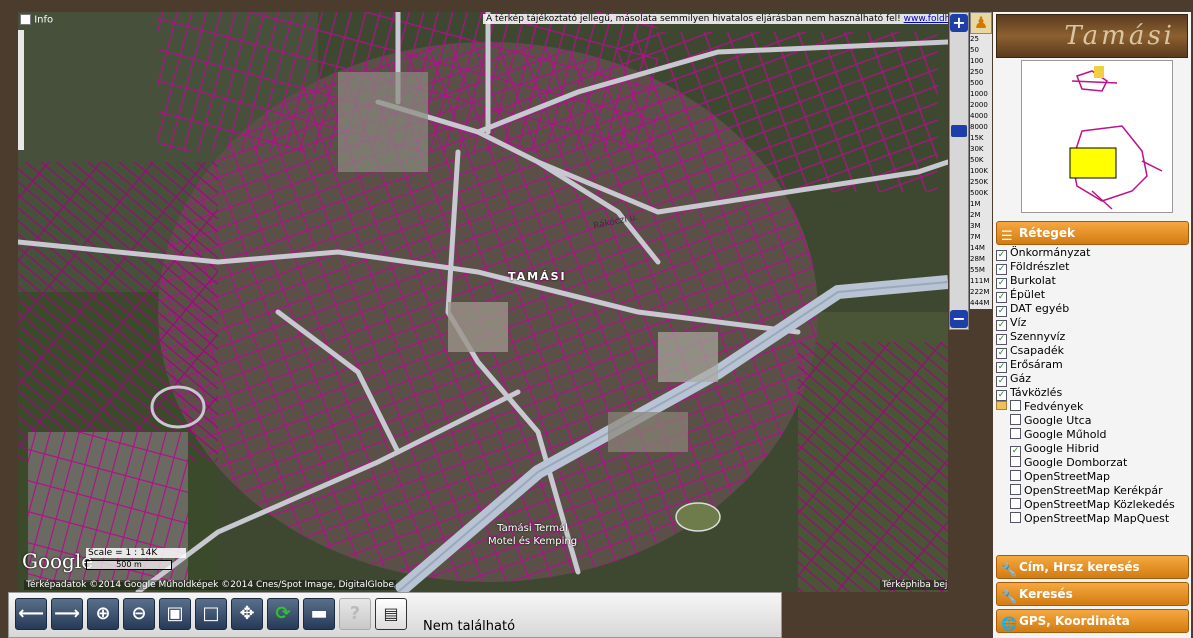 The image size is (1193, 638). What do you see at coordinates (981, 259) in the screenshot?
I see `zoom-level-item: 28M` at bounding box center [981, 259].